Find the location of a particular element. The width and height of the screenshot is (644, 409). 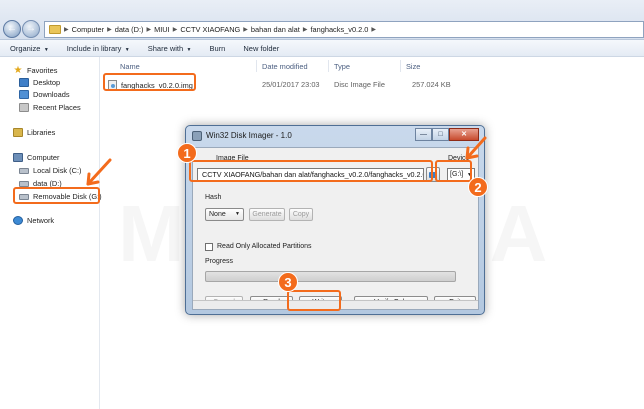

arrow-to-removable-disk is located at coordinates (99, 172).